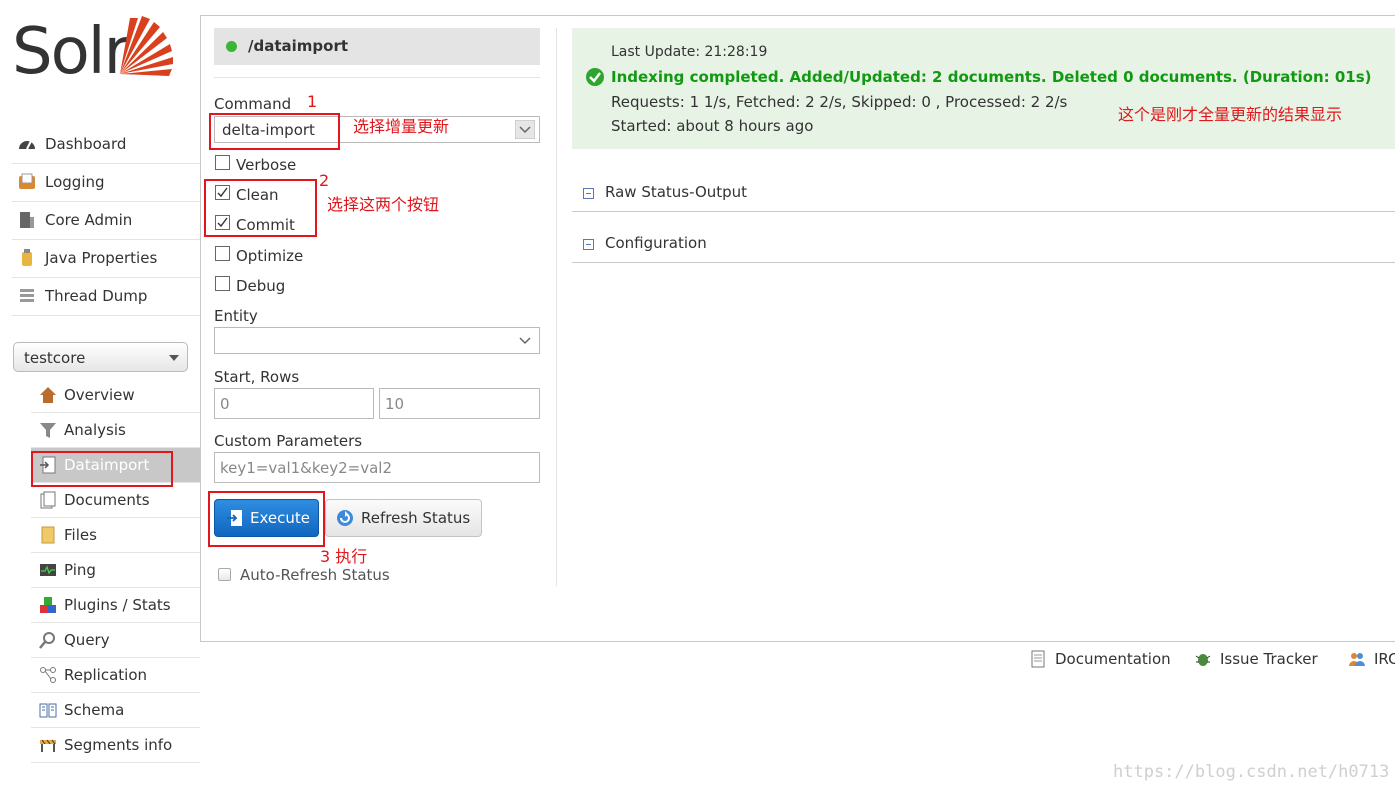  I want to click on sidebar-item-plugins-stats: Plugins / Stats, so click(115, 605).